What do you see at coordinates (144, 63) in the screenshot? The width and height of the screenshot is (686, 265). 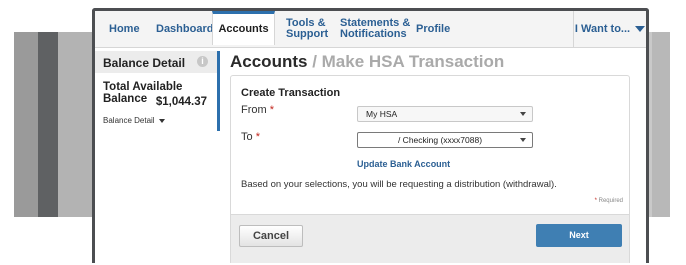 I see `sidebar-title: Balance Detail` at bounding box center [144, 63].